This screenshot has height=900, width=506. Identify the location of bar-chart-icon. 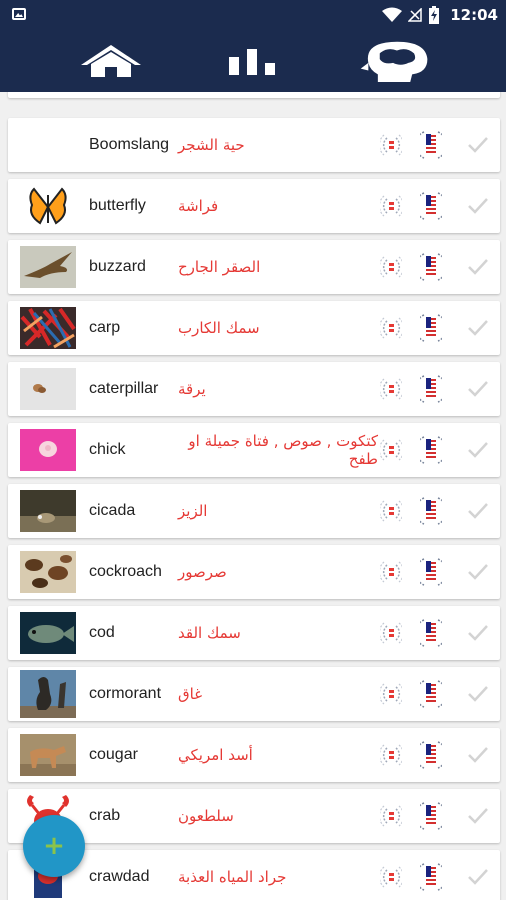
(252, 62).